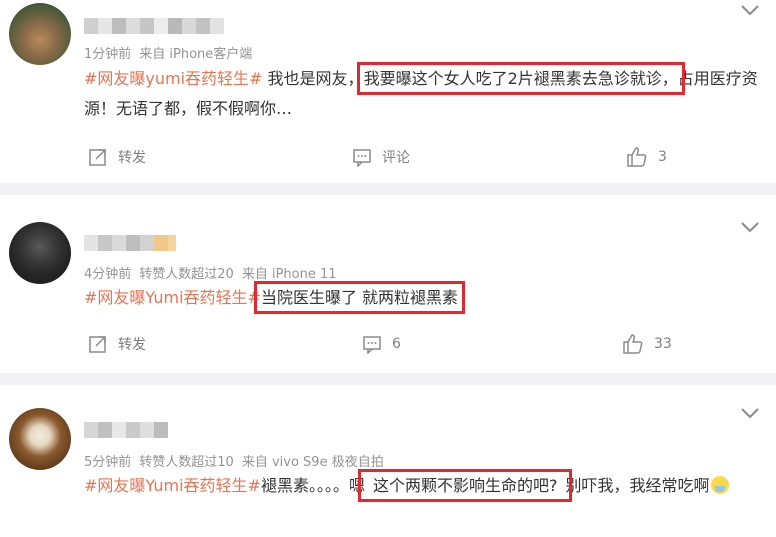 Image resolution: width=776 pixels, height=537 pixels. I want to click on text-before: 我也是网友，, so click(313, 78).